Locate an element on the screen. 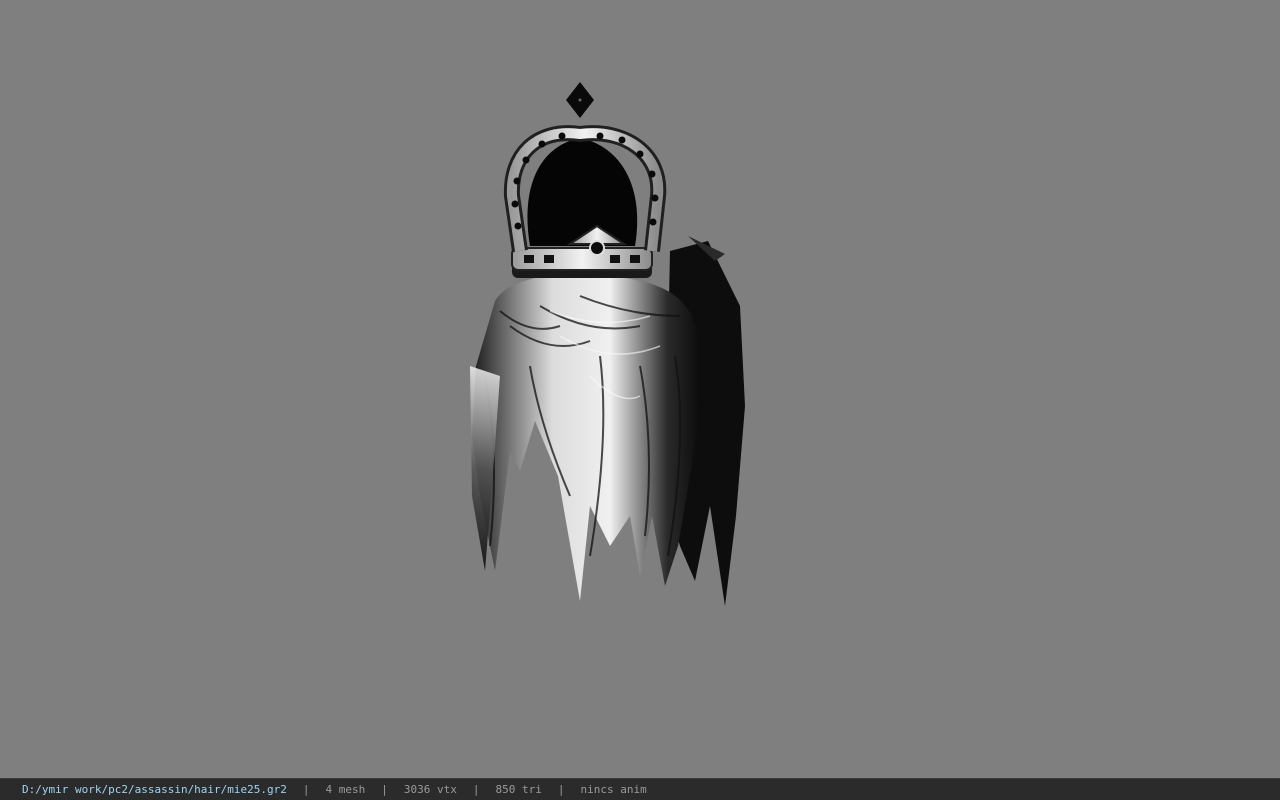 The height and width of the screenshot is (800, 1280). hair-crown-model is located at coordinates (607, 344).